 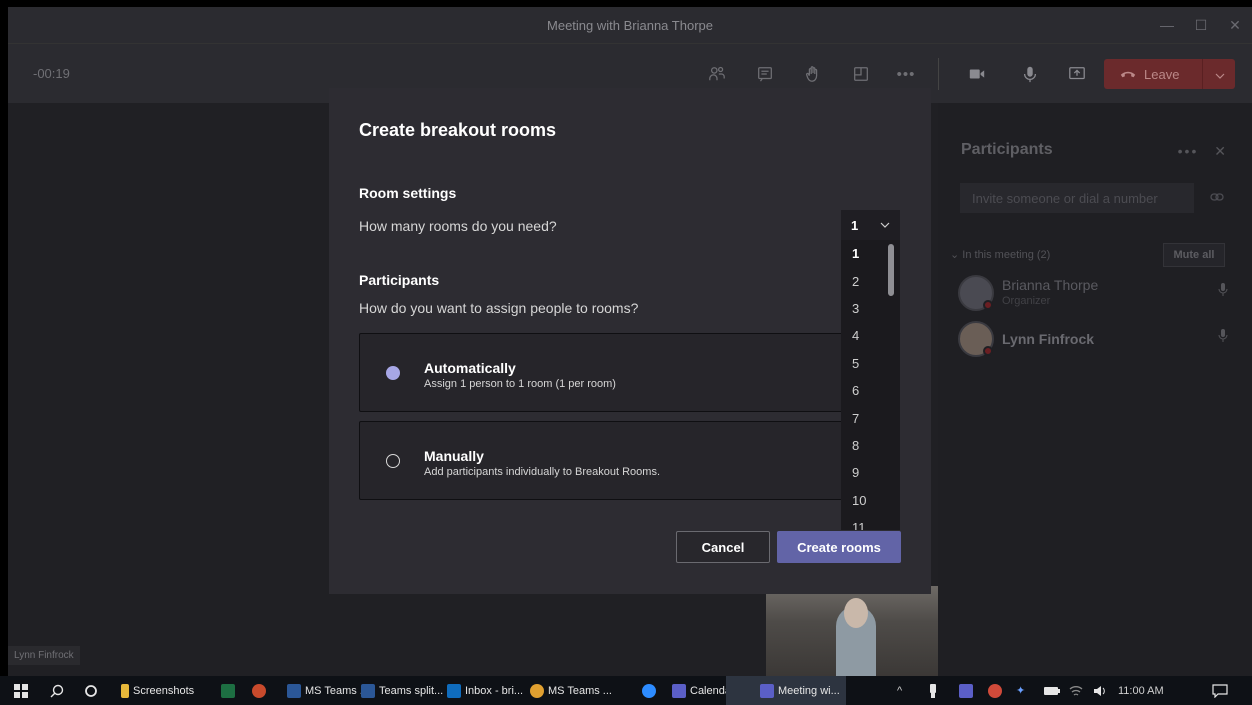 What do you see at coordinates (870, 363) in the screenshot?
I see `room-count-option: 5` at bounding box center [870, 363].